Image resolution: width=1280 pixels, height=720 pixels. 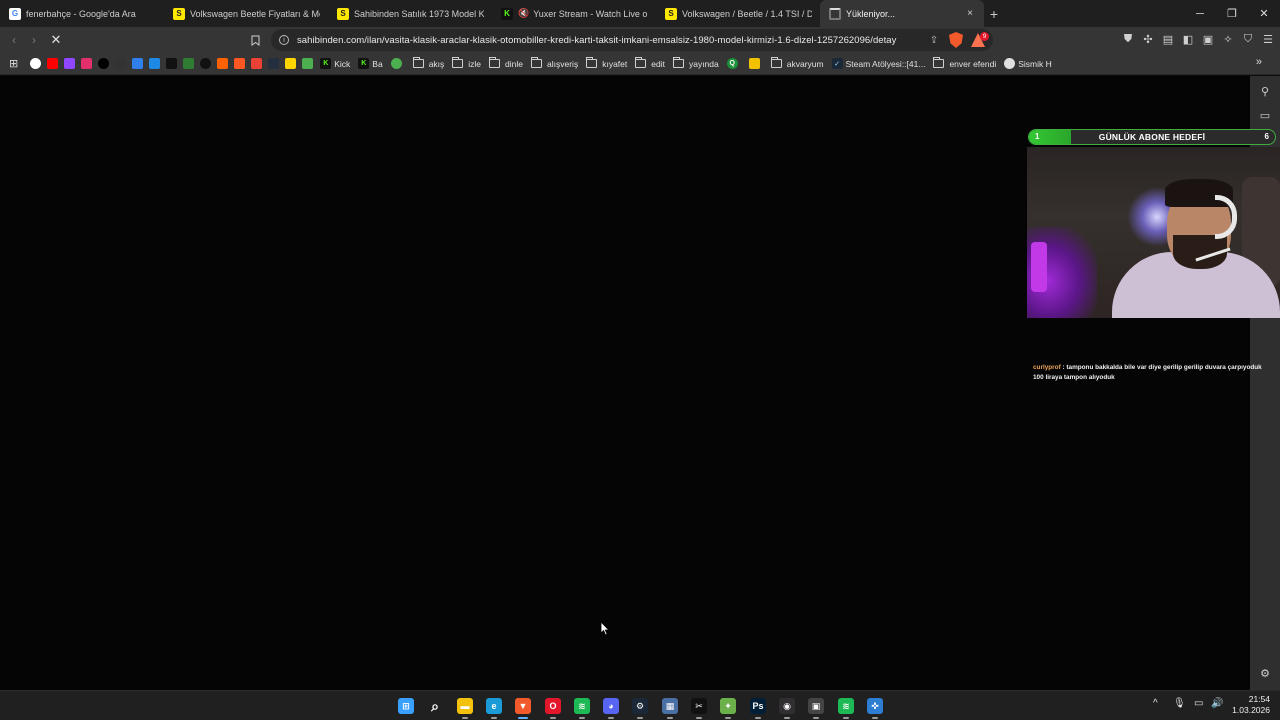 I want to click on bookmark-twitch, so click(x=69, y=64).